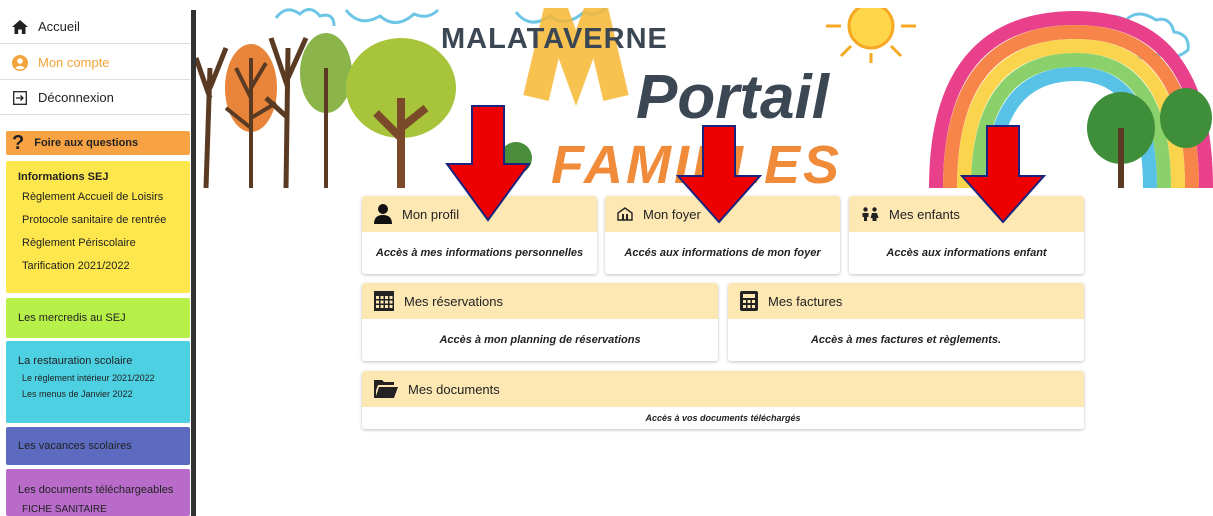  What do you see at coordinates (453, 301) in the screenshot?
I see `card-reservations-title: Mes réservations` at bounding box center [453, 301].